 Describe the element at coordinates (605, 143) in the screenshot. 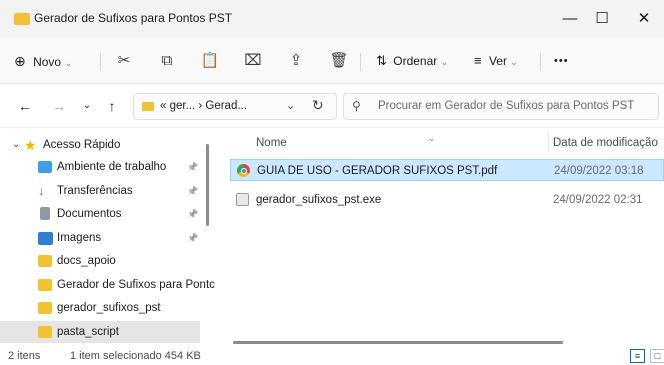

I see `column-header-modified: Data de modificação` at that location.